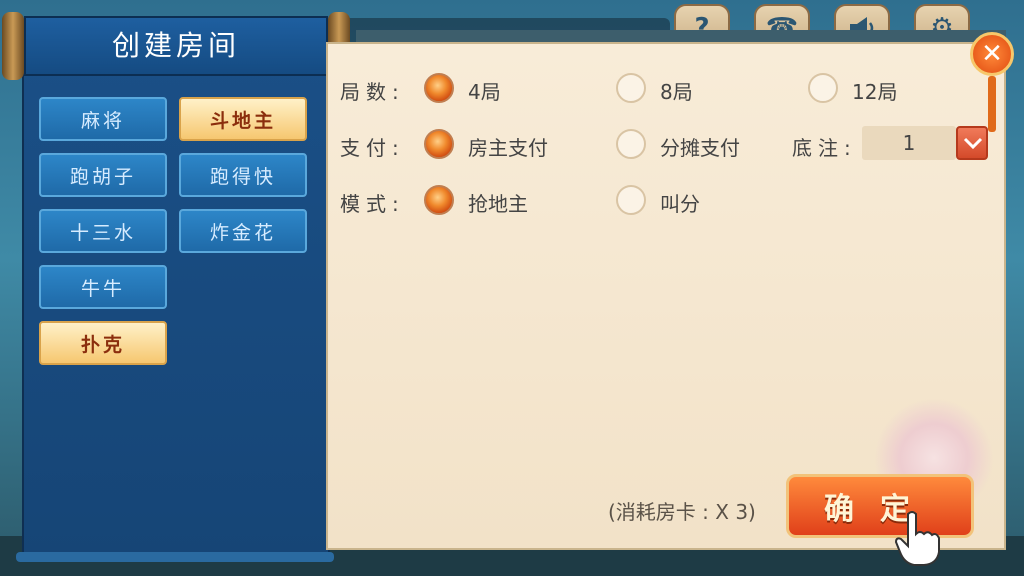 This screenshot has width=1024, height=576. I want to click on rounds-option-8-radio, so click(631, 88).